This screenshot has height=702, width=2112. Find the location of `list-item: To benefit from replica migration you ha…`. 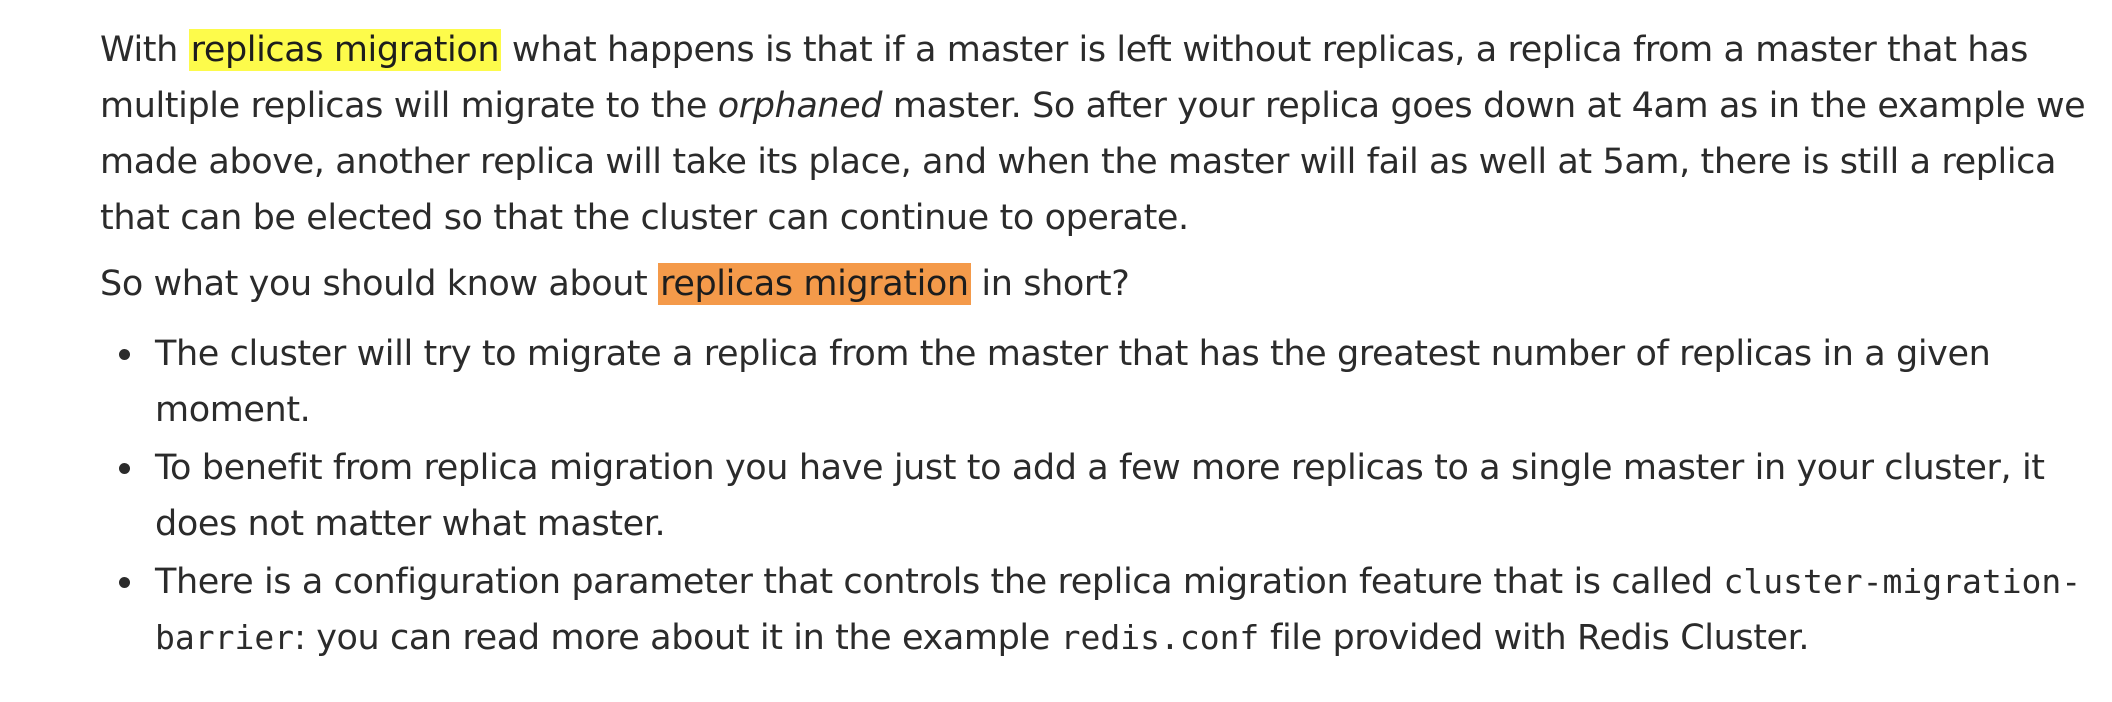

list-item: To benefit from replica migration you ha… is located at coordinates (1104, 496).